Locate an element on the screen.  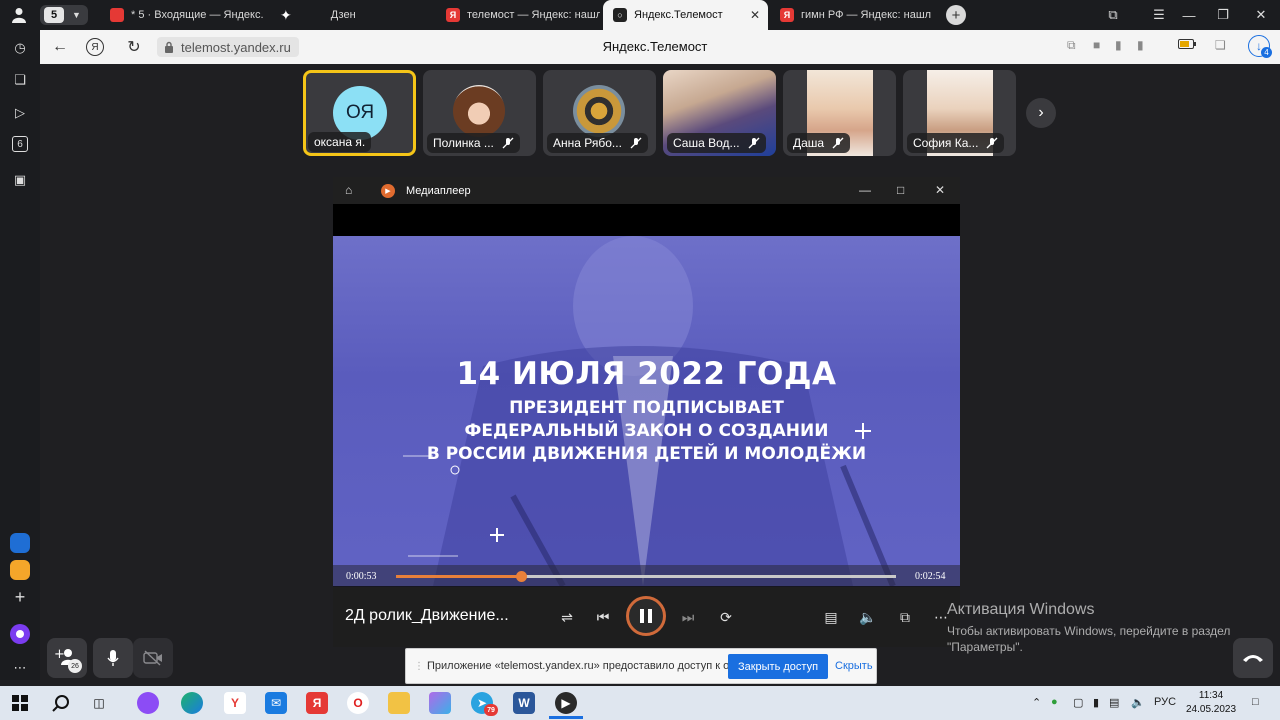
close-icon: ✕ is located at coordinates (755, 15).